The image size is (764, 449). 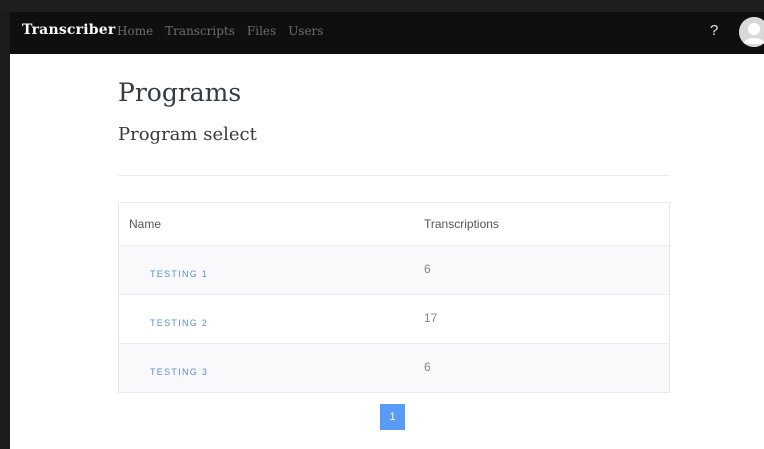 I want to click on nav-links: Home Transcripts Files Users, so click(x=220, y=31).